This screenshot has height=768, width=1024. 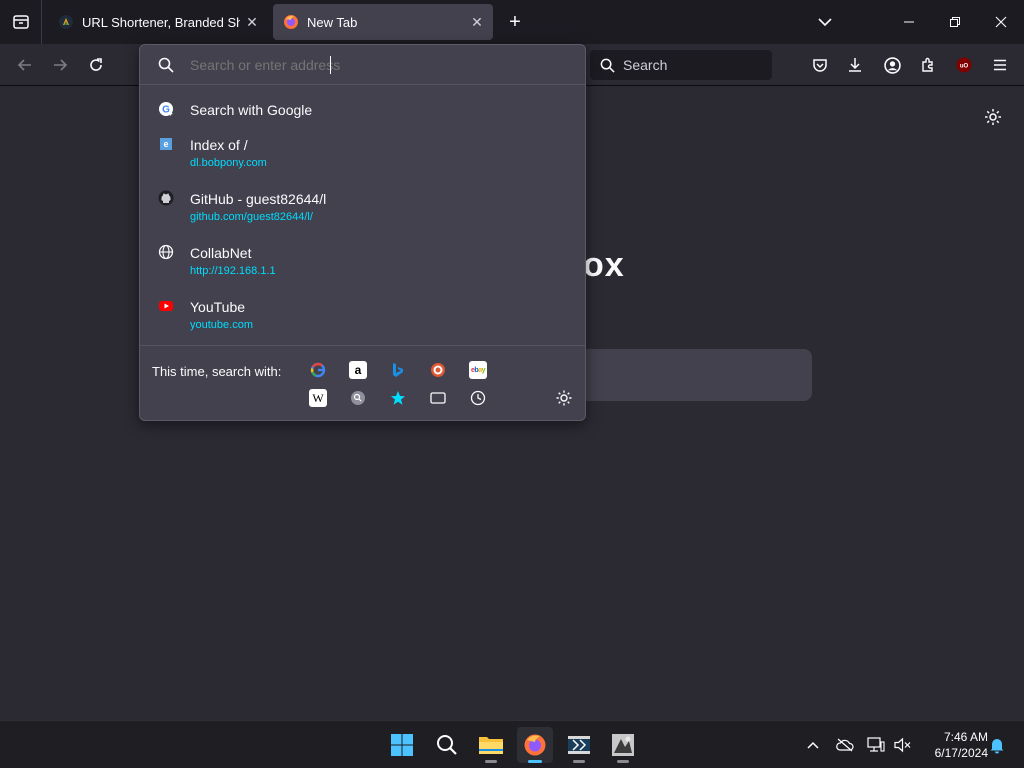 What do you see at coordinates (228, 163) in the screenshot?
I see `result-url: dl.bobpony.com` at bounding box center [228, 163].